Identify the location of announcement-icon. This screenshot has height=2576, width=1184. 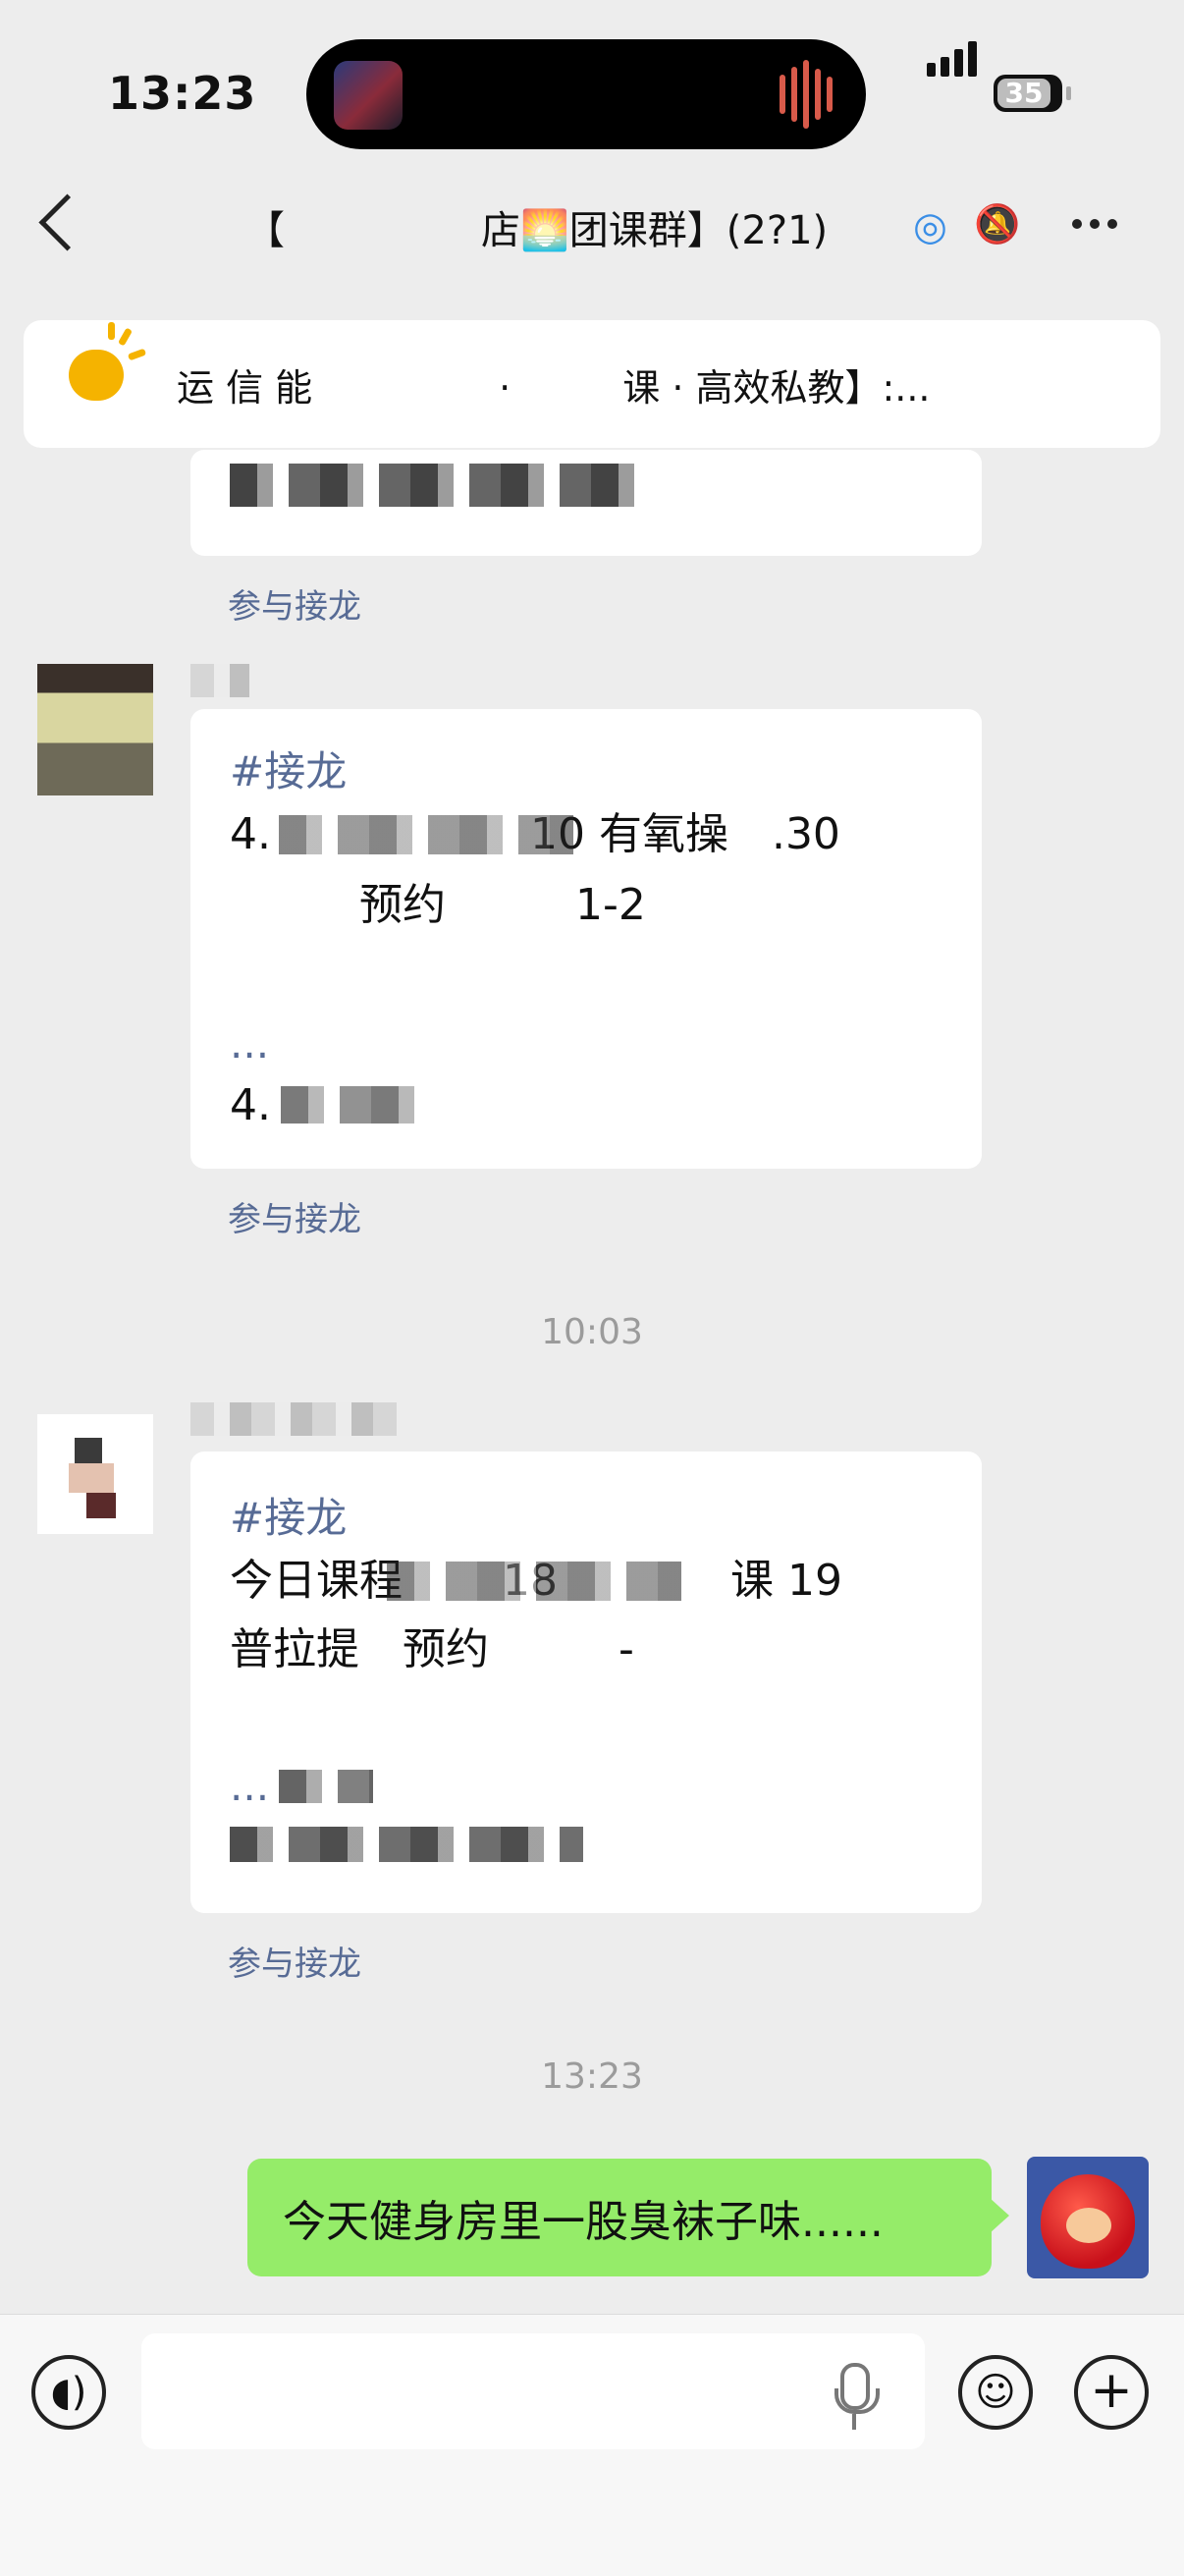
(108, 361).